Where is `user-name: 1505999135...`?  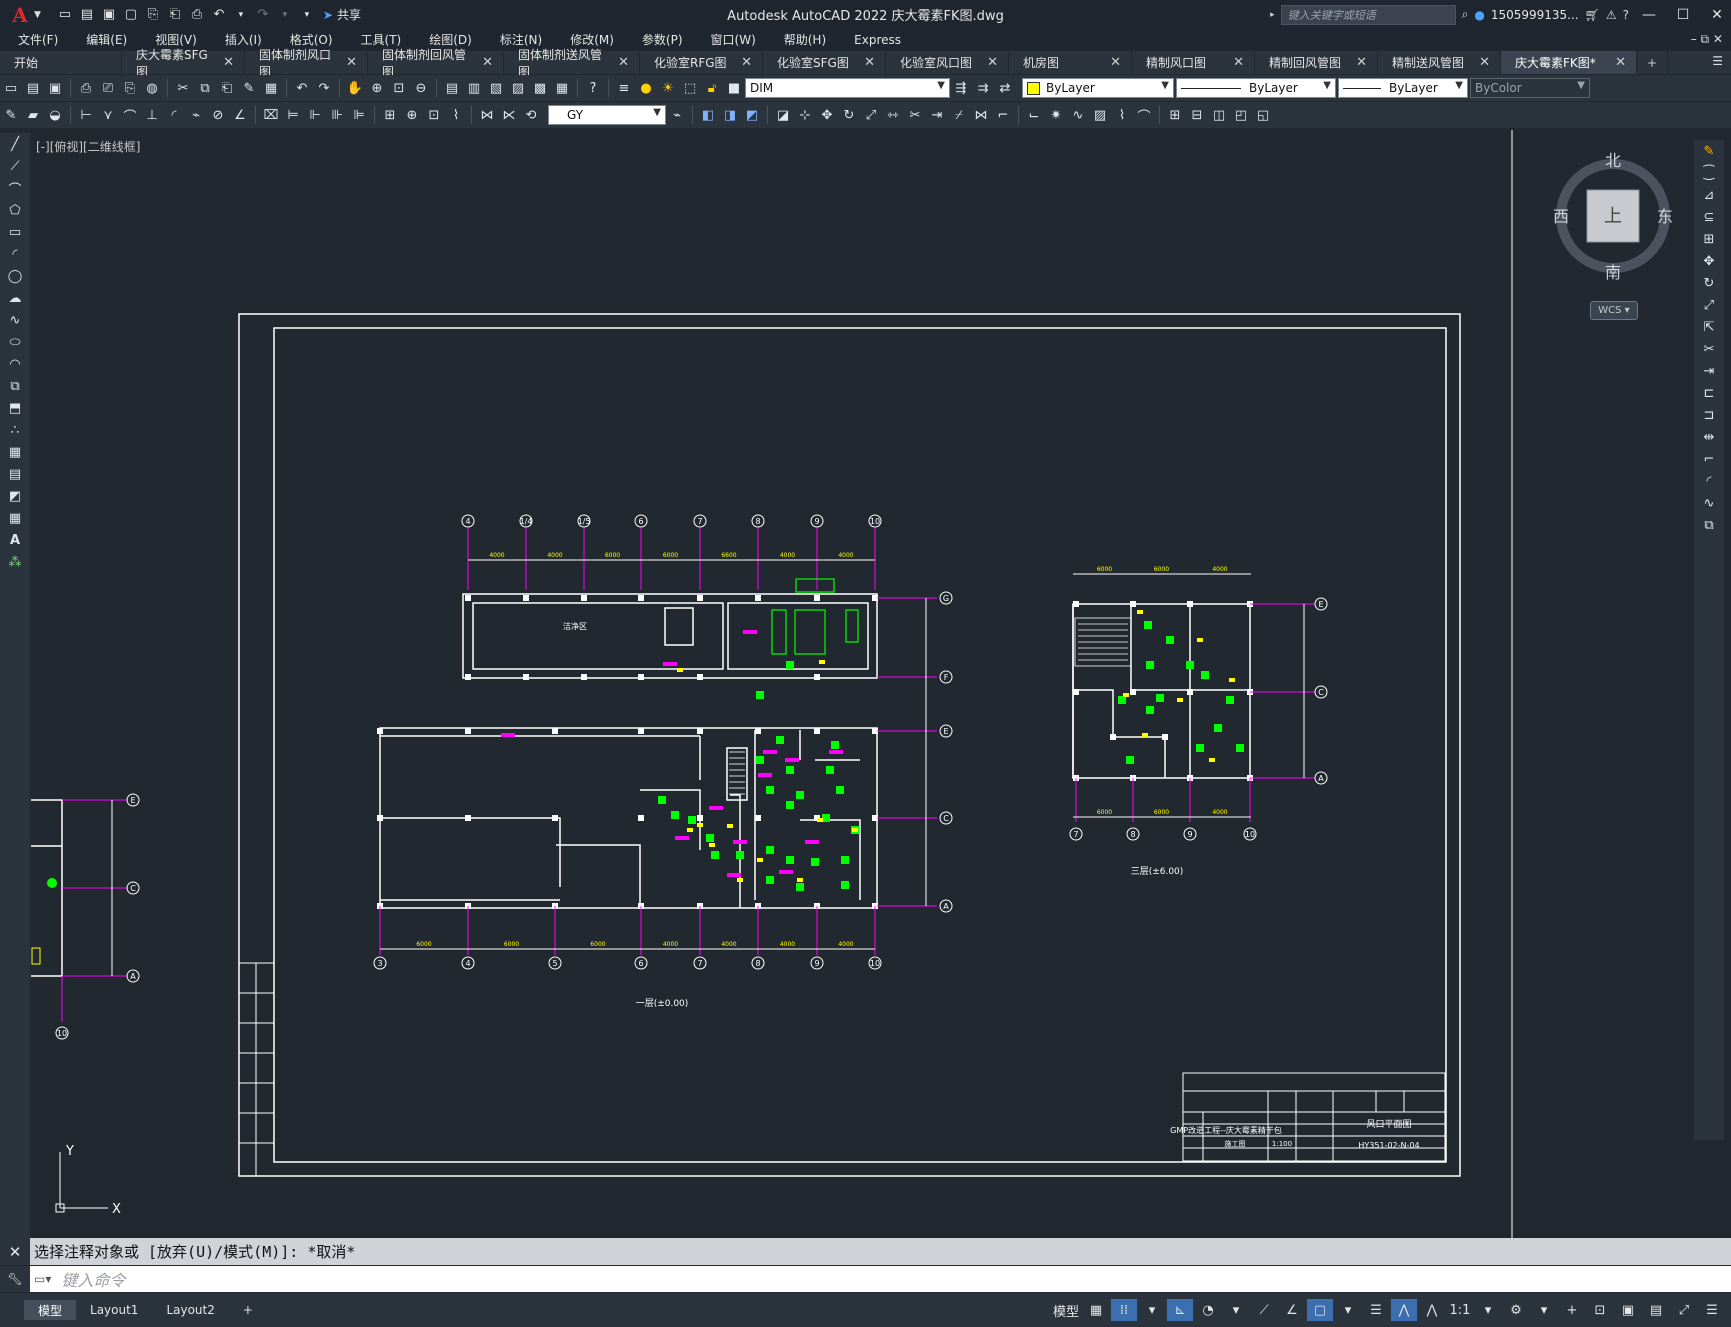
user-name: 1505999135... is located at coordinates (1535, 15).